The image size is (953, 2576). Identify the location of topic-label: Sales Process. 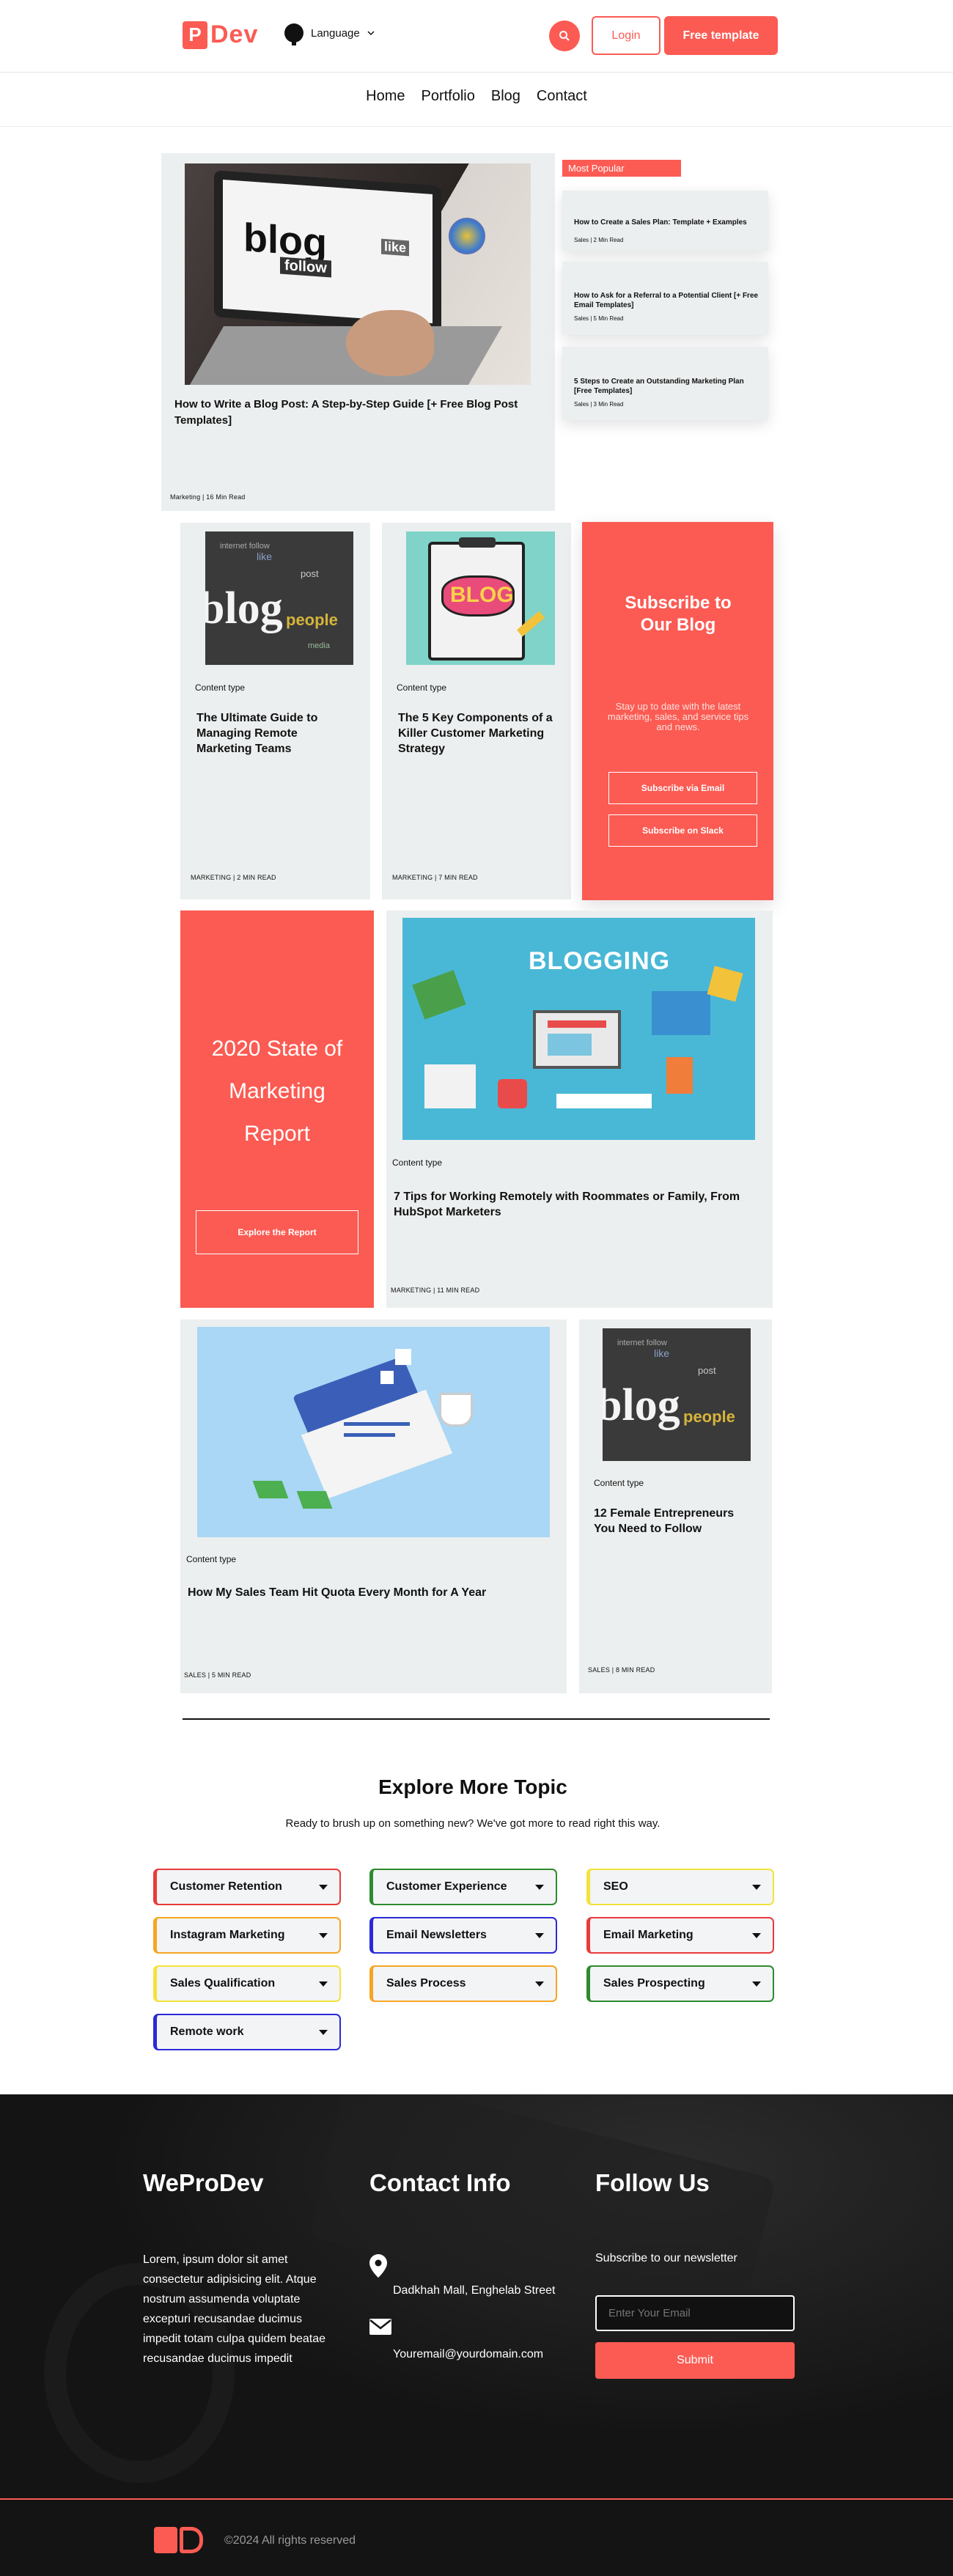
(426, 1983).